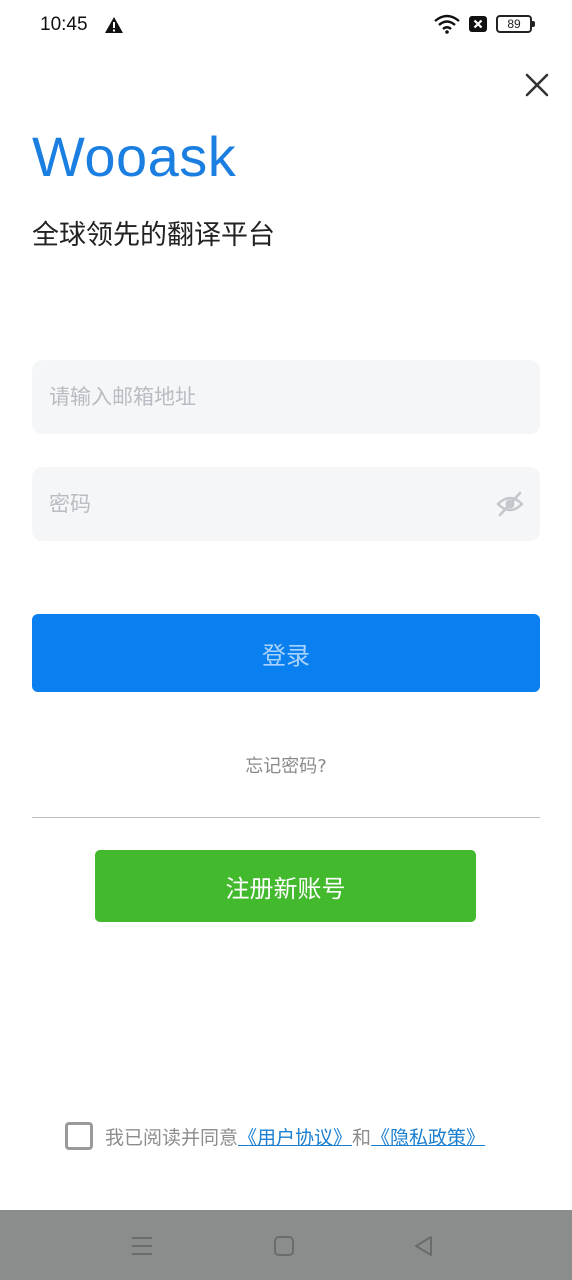  I want to click on email-field-container, so click(286, 397).